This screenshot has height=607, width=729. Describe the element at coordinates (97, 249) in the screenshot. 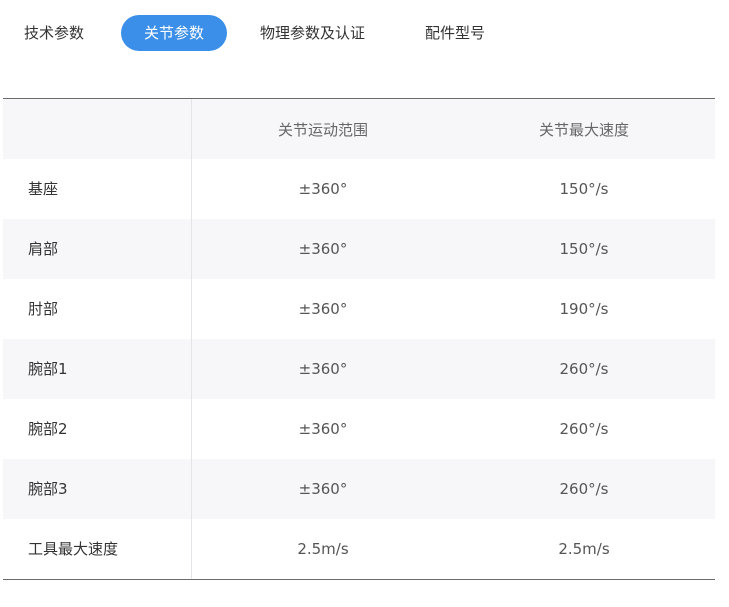

I see `joint-name: 肩部` at that location.